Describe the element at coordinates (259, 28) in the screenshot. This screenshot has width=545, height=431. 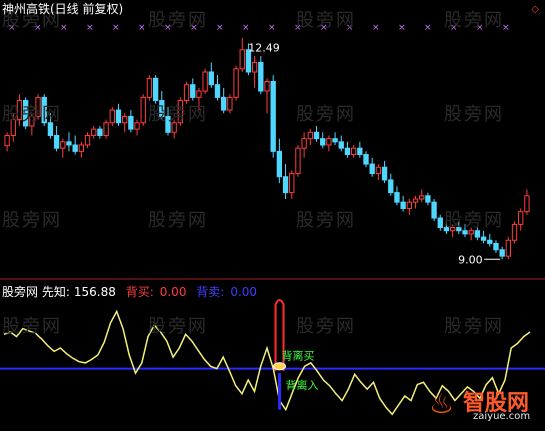
I see `markers-group: × × × × × × × × × × × × × × × × × × × ×` at that location.